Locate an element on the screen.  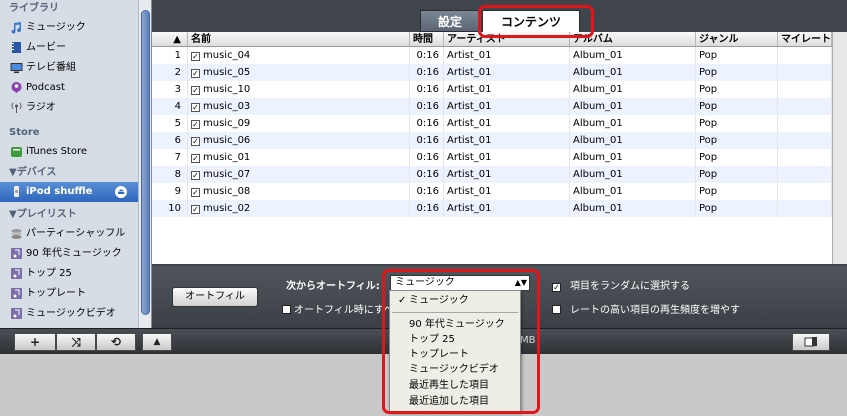
column-header-name: 名前 is located at coordinates (299, 39).